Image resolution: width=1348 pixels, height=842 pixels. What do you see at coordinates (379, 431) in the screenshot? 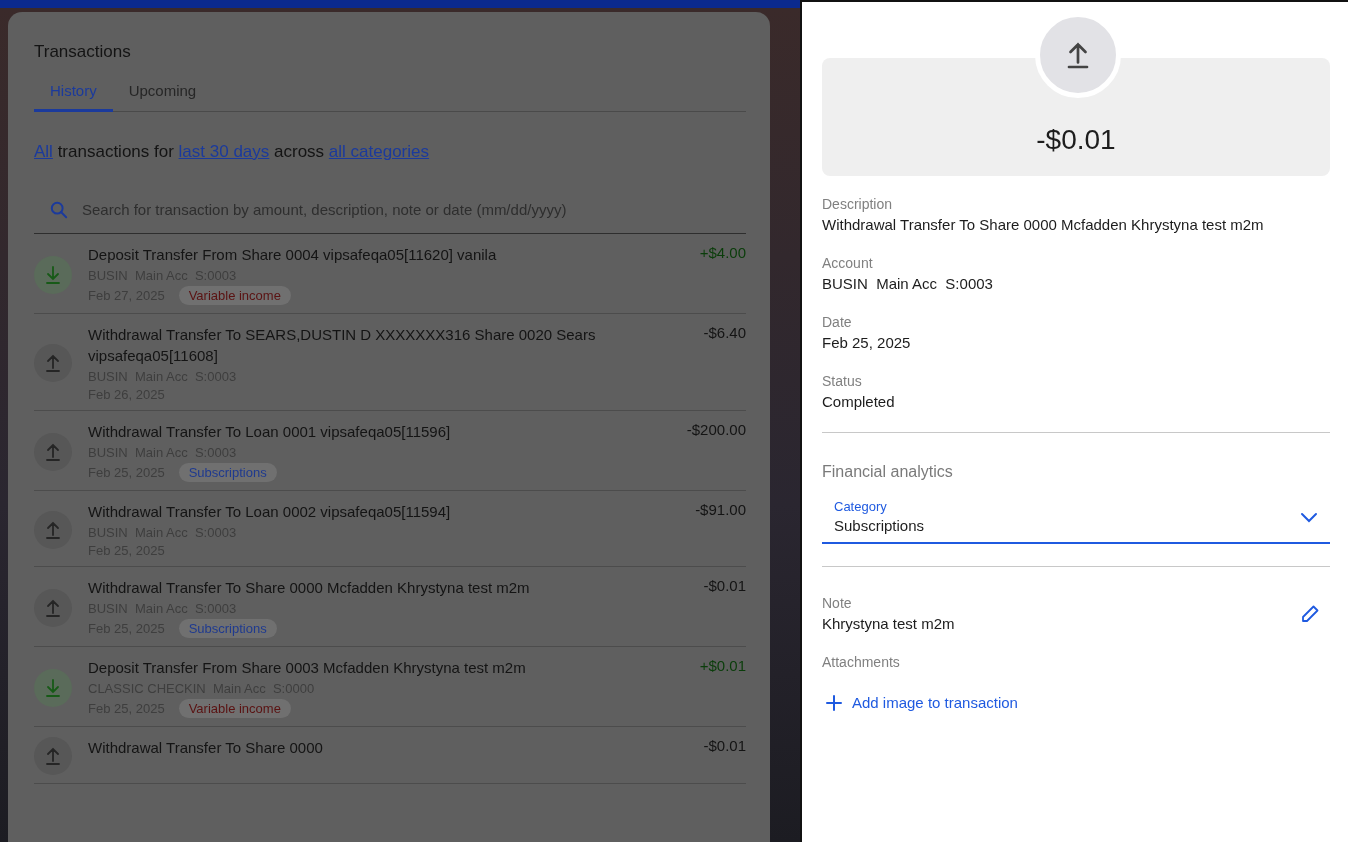
I see `transaction-description: Withdrawal Transfer To Loan 0001 vipsafeqa05[11596]` at bounding box center [379, 431].